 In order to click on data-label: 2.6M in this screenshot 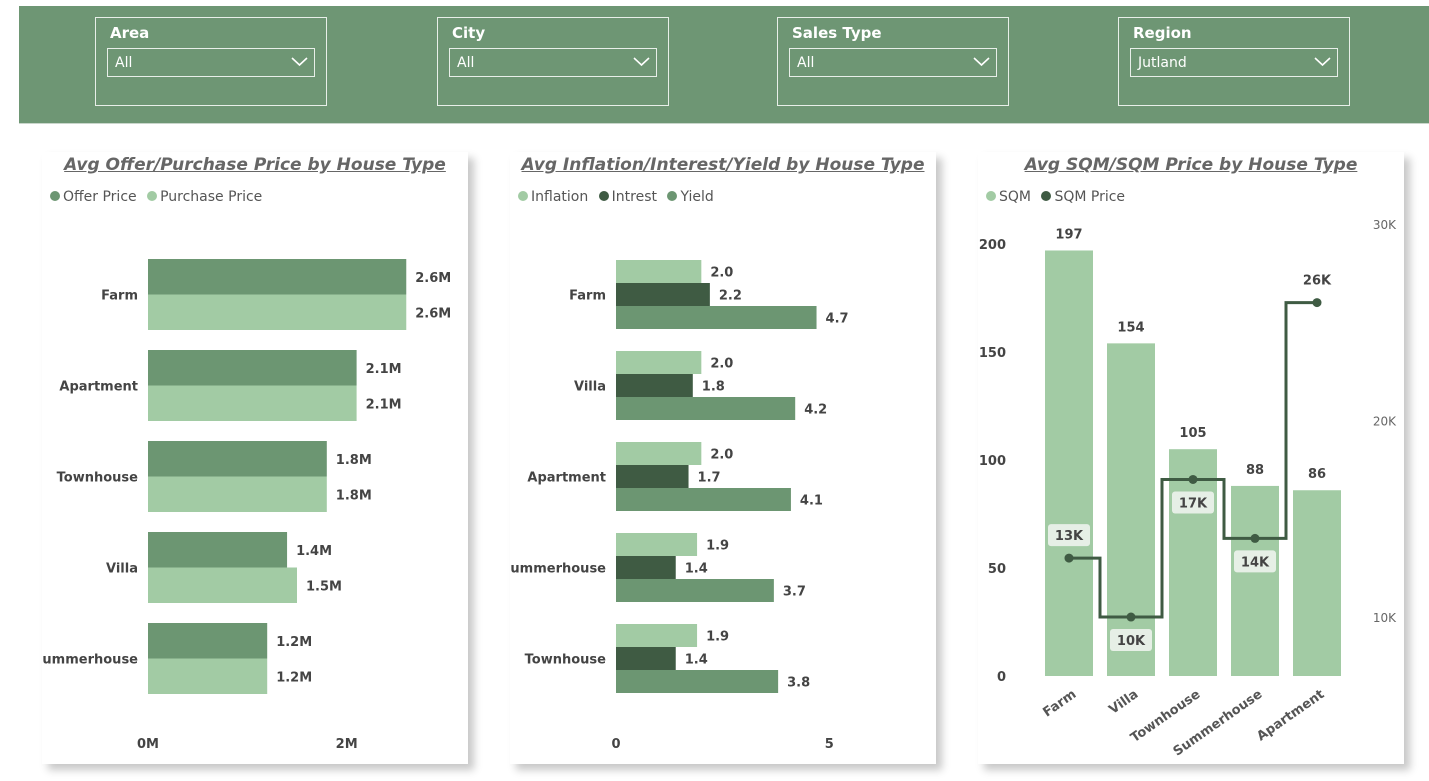, I will do `click(433, 278)`.